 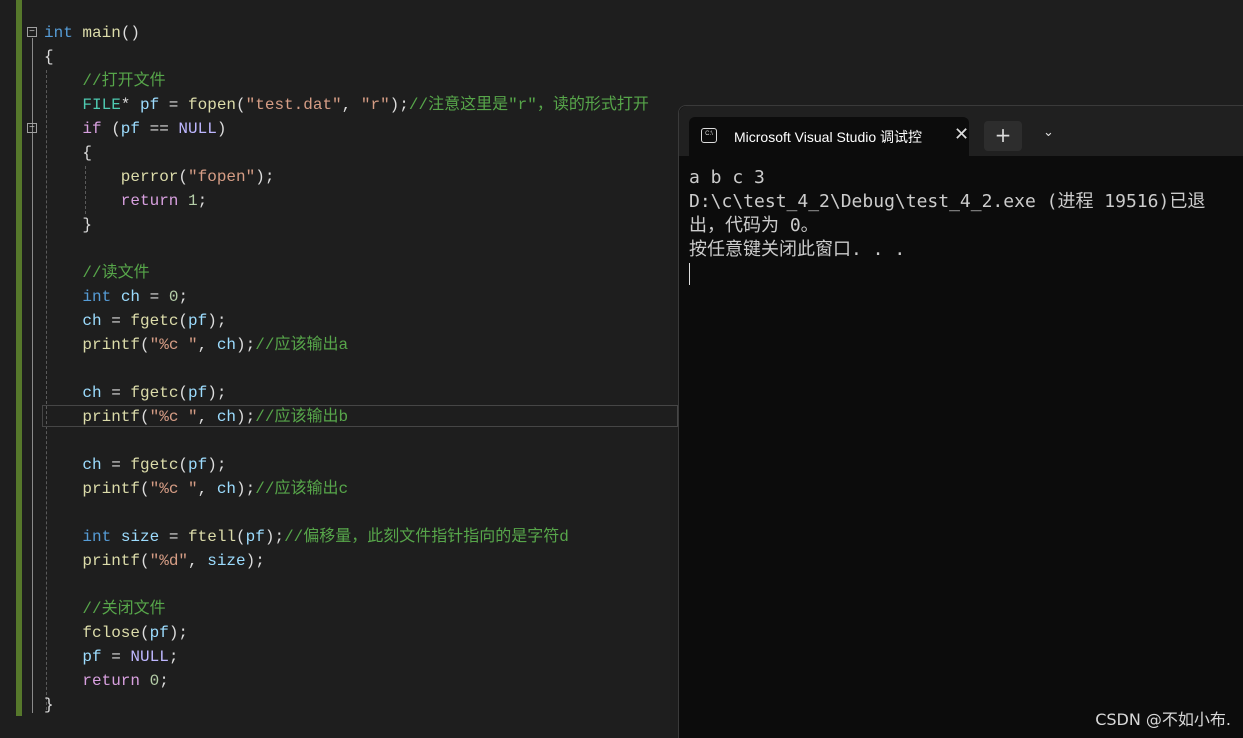 I want to click on indent-guide, so click(x=85, y=190).